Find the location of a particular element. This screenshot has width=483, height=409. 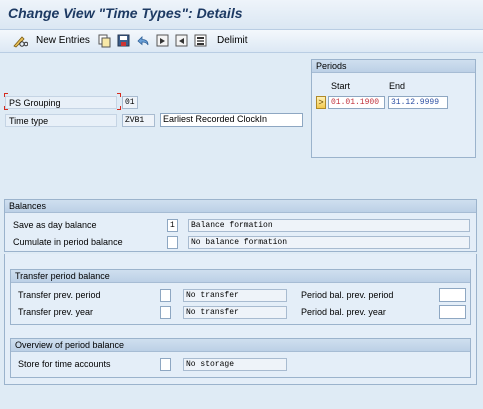

copy-icon is located at coordinates (105, 40).